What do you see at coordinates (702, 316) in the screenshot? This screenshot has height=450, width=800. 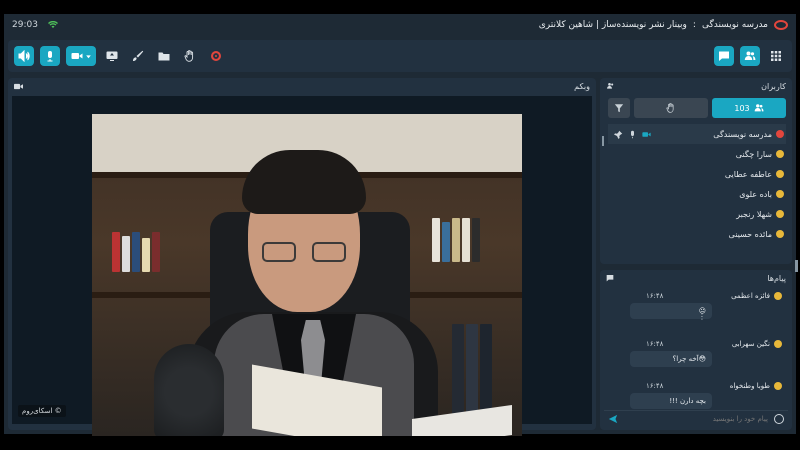 I see `message-menu-icon: ⋮` at bounding box center [702, 316].